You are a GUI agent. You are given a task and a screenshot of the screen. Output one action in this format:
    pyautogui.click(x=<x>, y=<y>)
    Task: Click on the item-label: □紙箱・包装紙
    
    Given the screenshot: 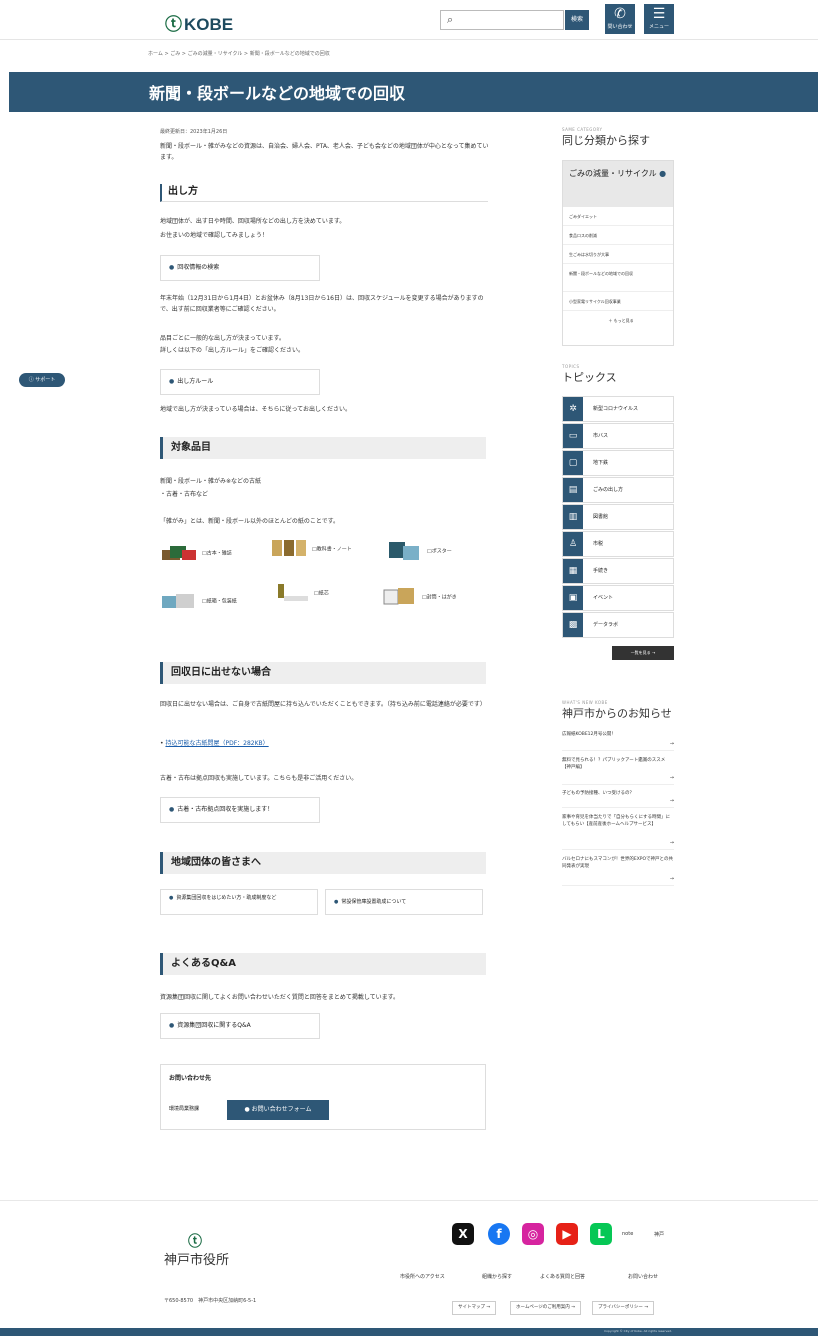 What is the action you would take?
    pyautogui.click(x=219, y=601)
    